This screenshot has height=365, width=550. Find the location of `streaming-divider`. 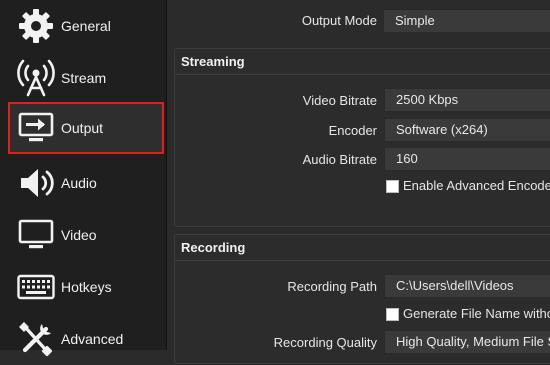

streaming-divider is located at coordinates (362, 74).